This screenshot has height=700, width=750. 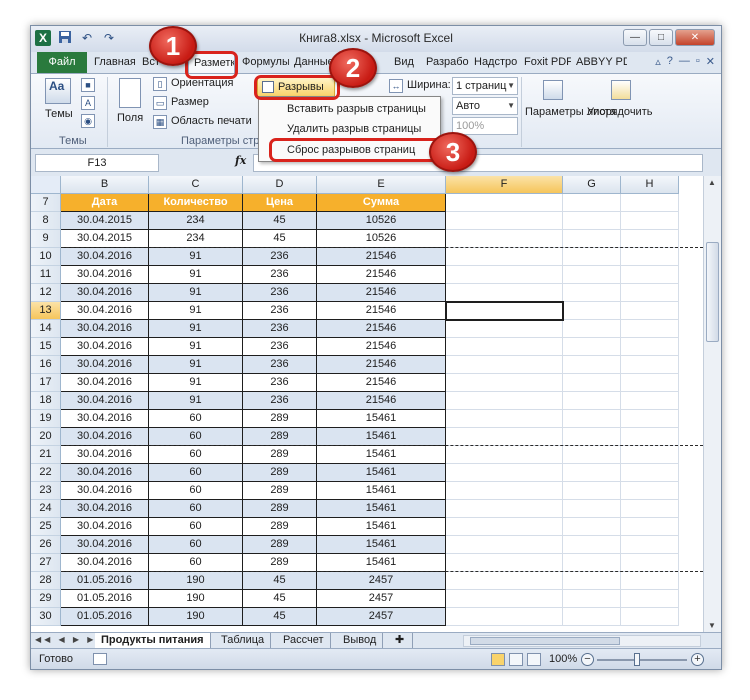 What do you see at coordinates (46, 383) in the screenshot?
I see `row-header: 17` at bounding box center [46, 383].